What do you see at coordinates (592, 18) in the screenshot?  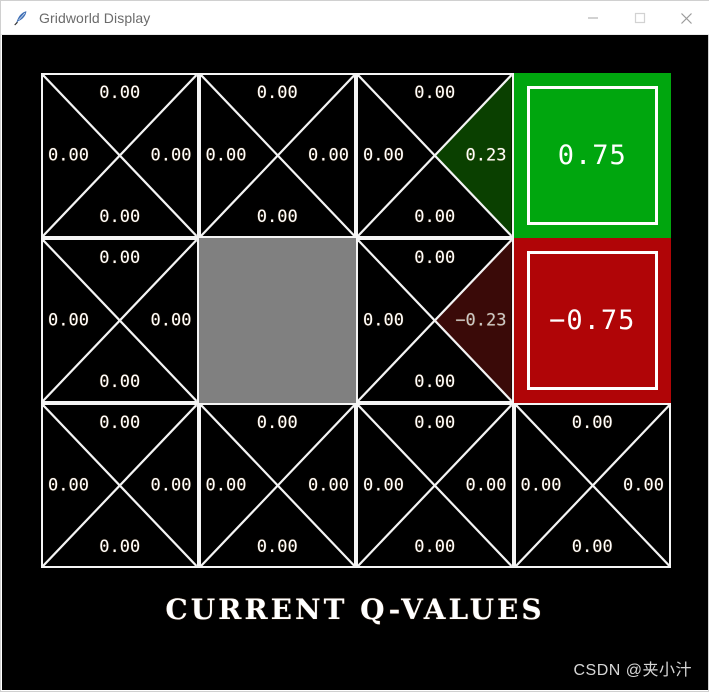 I see `minimize-icon` at bounding box center [592, 18].